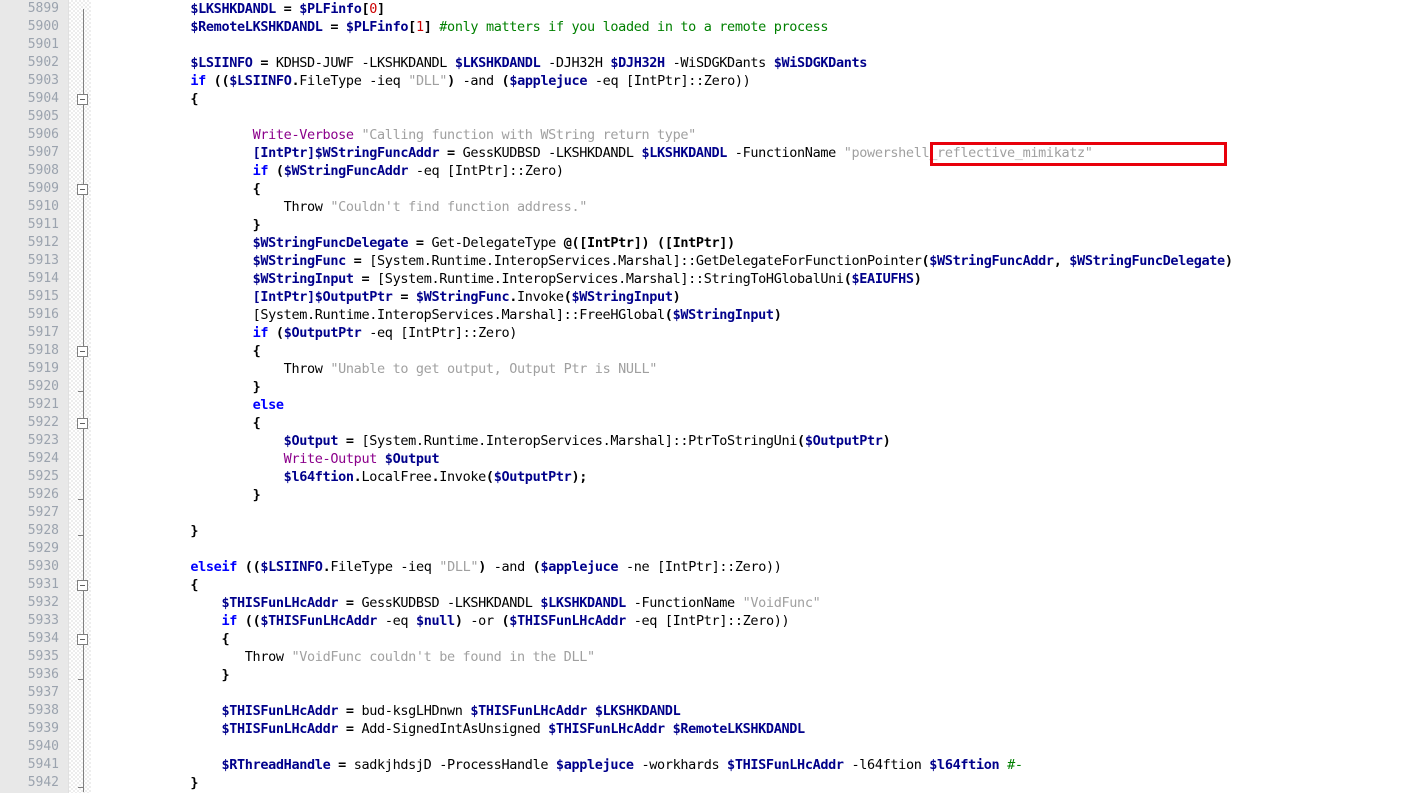 This screenshot has width=1424, height=793. What do you see at coordinates (81, 679) in the screenshot?
I see `fold-block-end-icon` at bounding box center [81, 679].